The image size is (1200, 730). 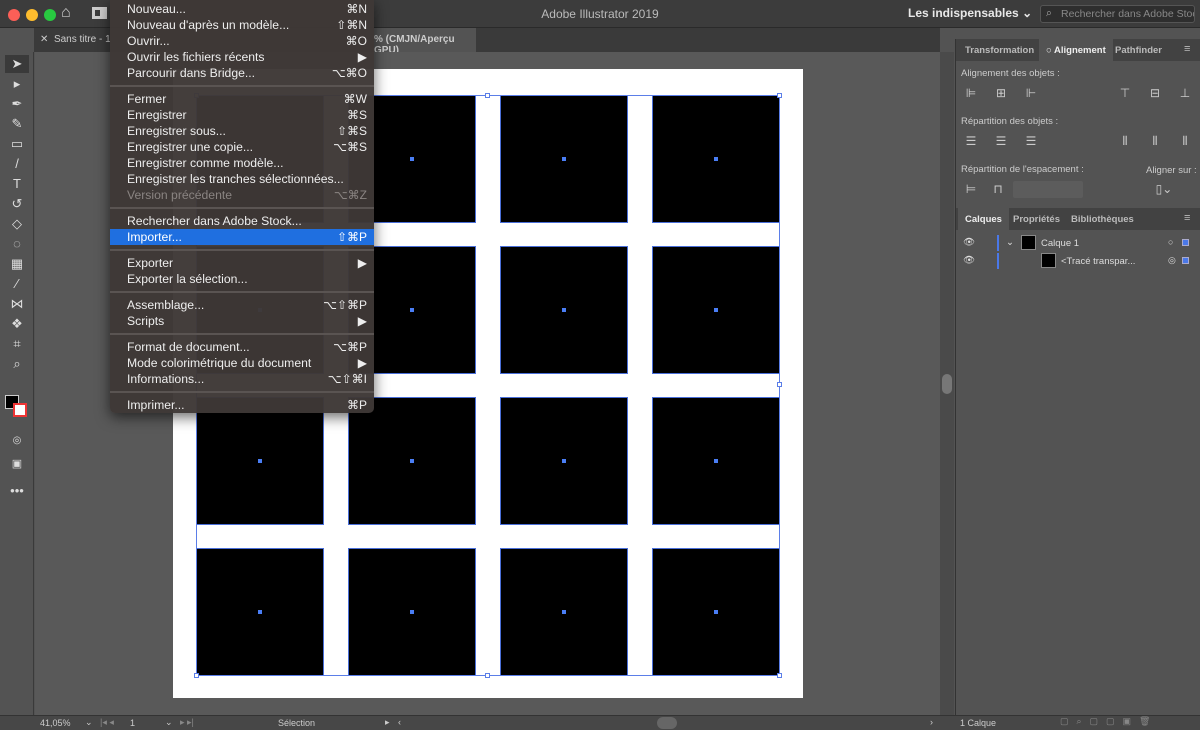 What do you see at coordinates (1164, 189) in the screenshot?
I see `align-to-dropdown-icon: ▯⌄` at bounding box center [1164, 189].